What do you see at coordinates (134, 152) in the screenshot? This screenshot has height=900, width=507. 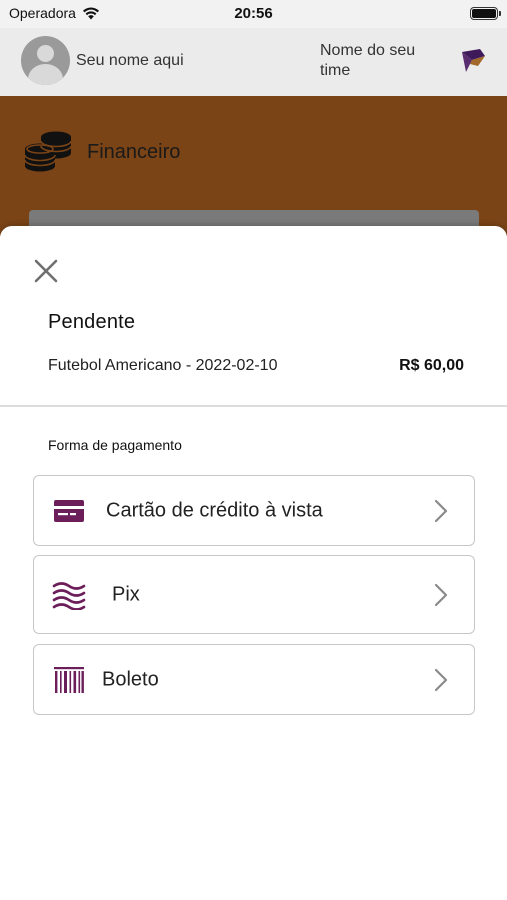 I see `section-title: Financeiro` at bounding box center [134, 152].